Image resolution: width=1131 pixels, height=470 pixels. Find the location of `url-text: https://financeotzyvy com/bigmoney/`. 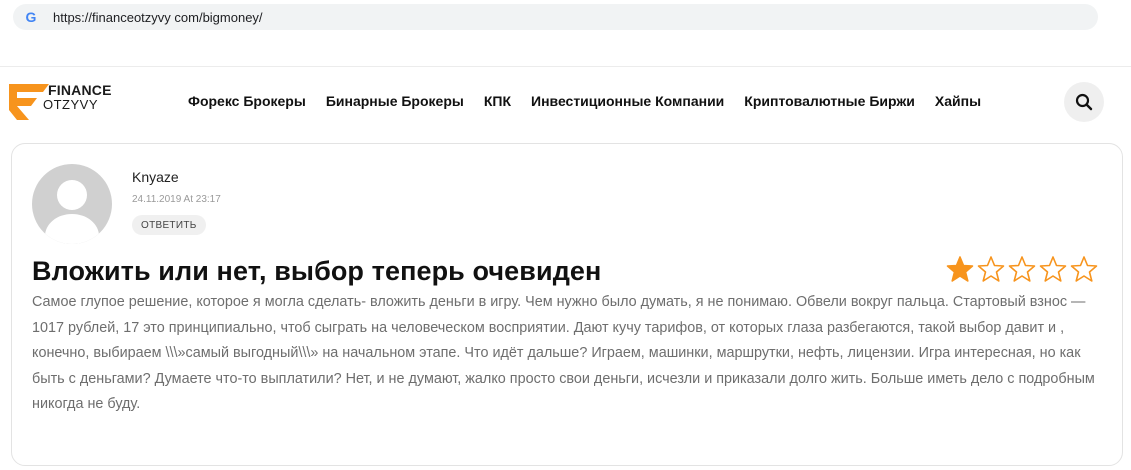

url-text: https://financeotzyvy com/bigmoney/ is located at coordinates (158, 17).